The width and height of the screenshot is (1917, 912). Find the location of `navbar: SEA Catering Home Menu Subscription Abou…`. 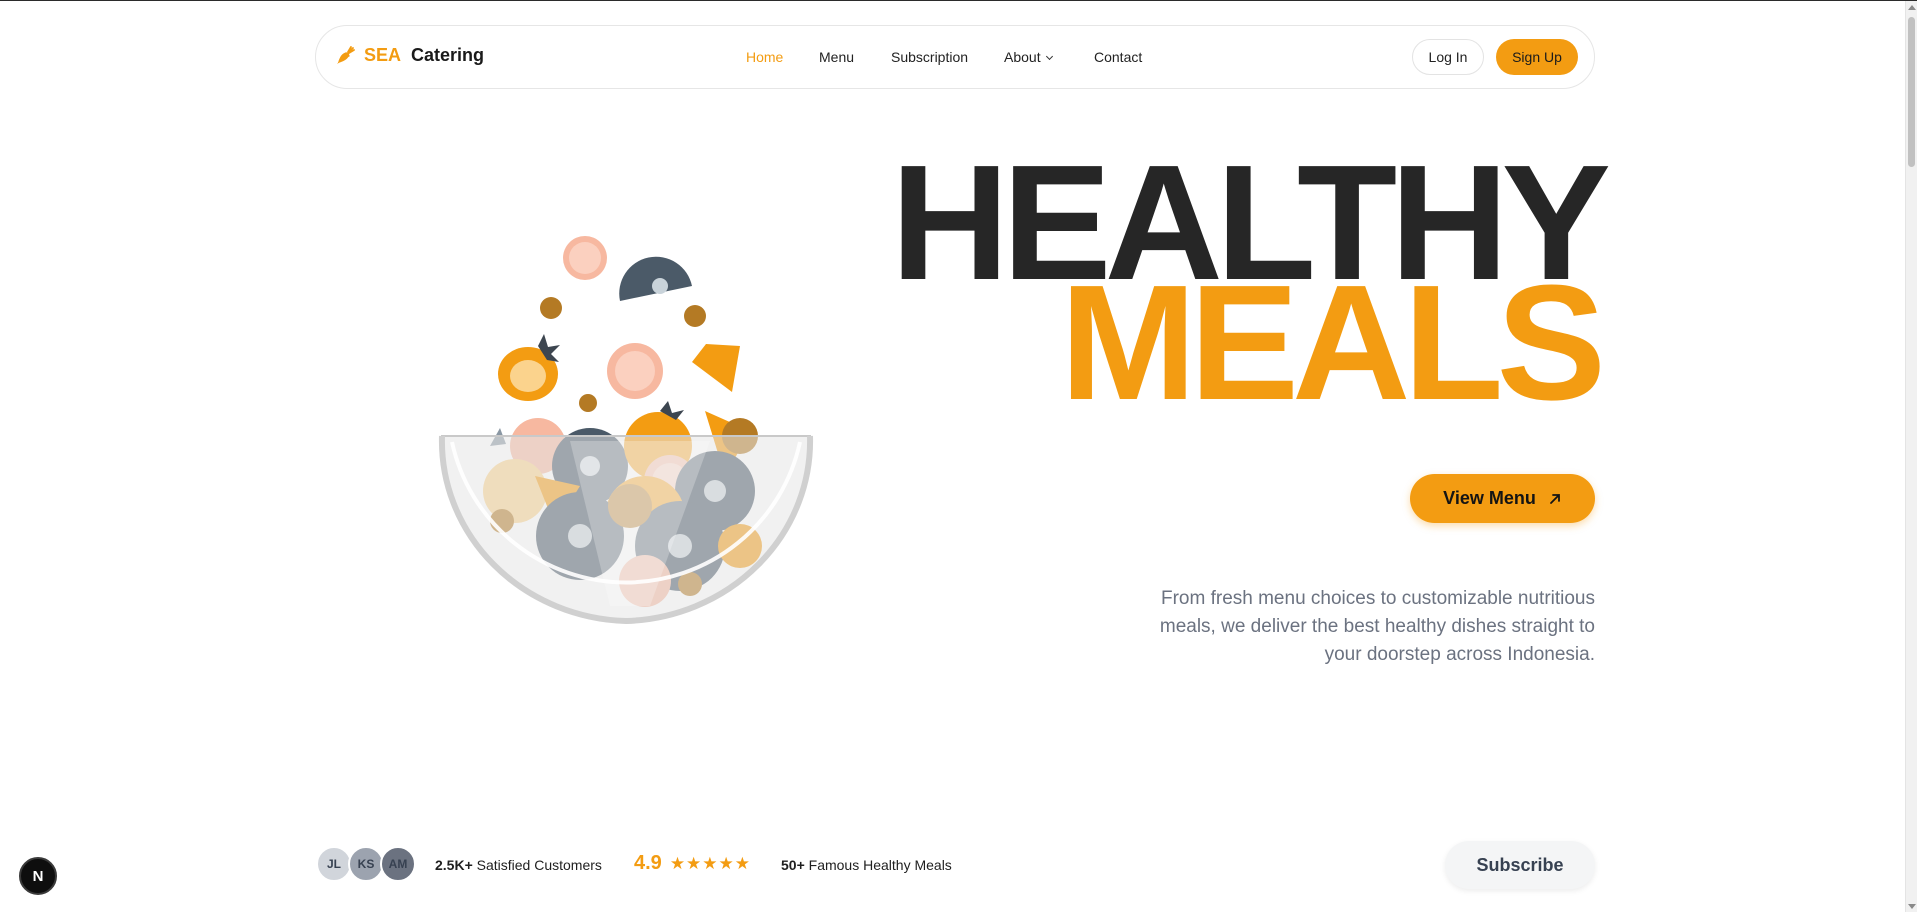

navbar: SEA Catering Home Menu Subscription Abou… is located at coordinates (955, 57).